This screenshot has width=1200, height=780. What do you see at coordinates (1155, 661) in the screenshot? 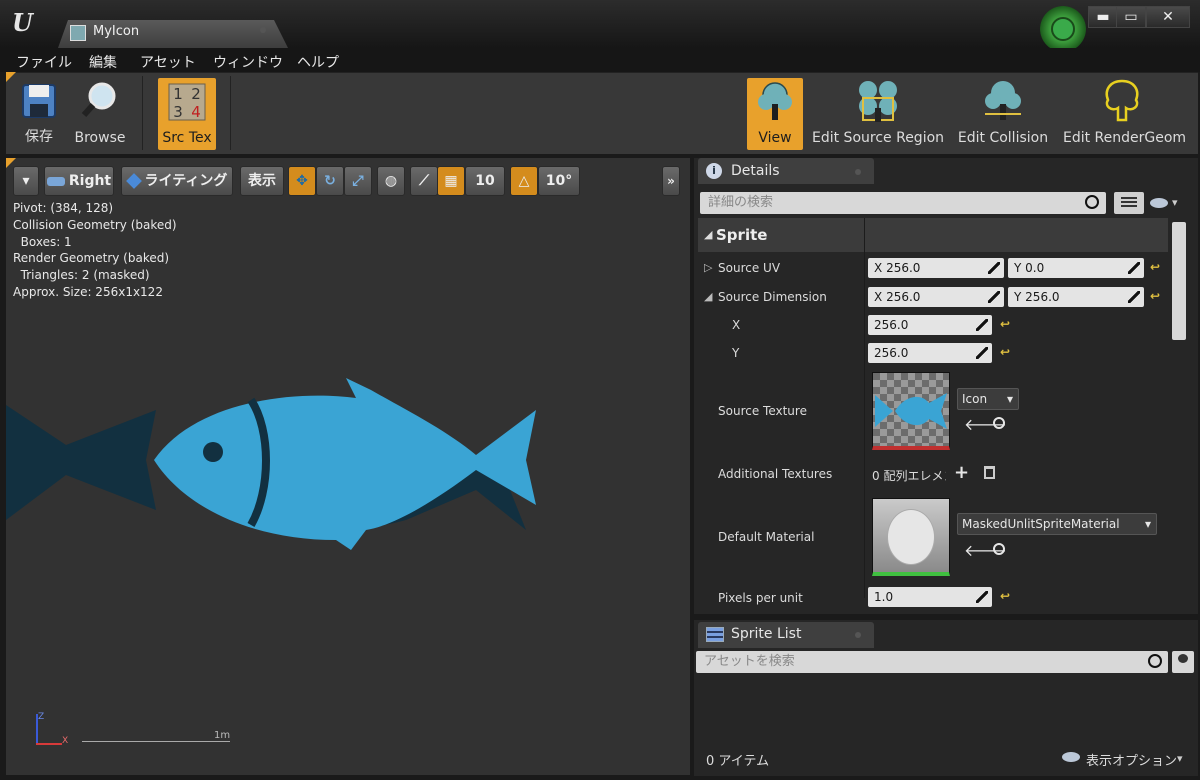
I see `search-icon` at bounding box center [1155, 661].